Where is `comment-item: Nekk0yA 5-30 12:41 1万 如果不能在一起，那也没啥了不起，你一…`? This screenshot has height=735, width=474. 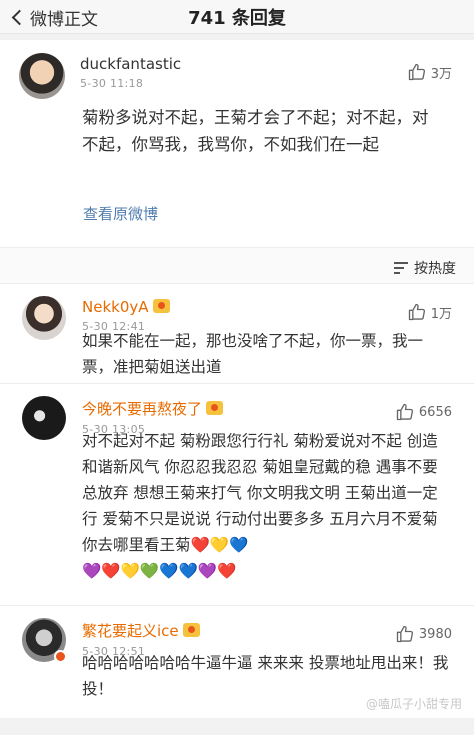 comment-item: Nekk0yA 5-30 12:41 1万 如果不能在一起，那也没啥了不起，你一… is located at coordinates (237, 334).